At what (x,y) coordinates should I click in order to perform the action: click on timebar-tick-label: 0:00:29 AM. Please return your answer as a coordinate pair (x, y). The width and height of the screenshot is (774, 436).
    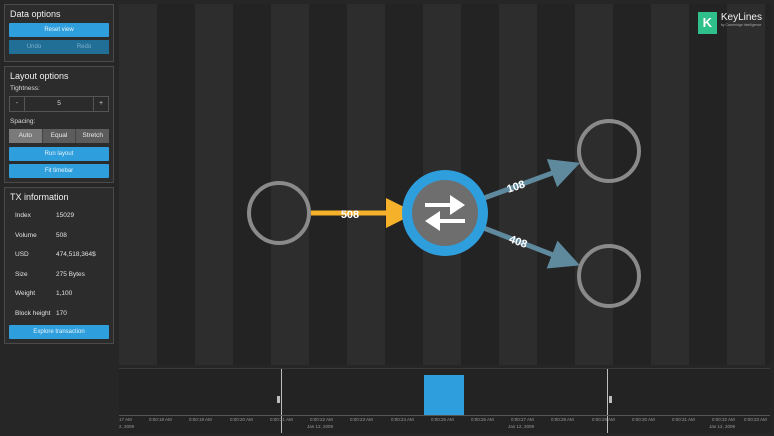
    Looking at the image, I should click on (603, 419).